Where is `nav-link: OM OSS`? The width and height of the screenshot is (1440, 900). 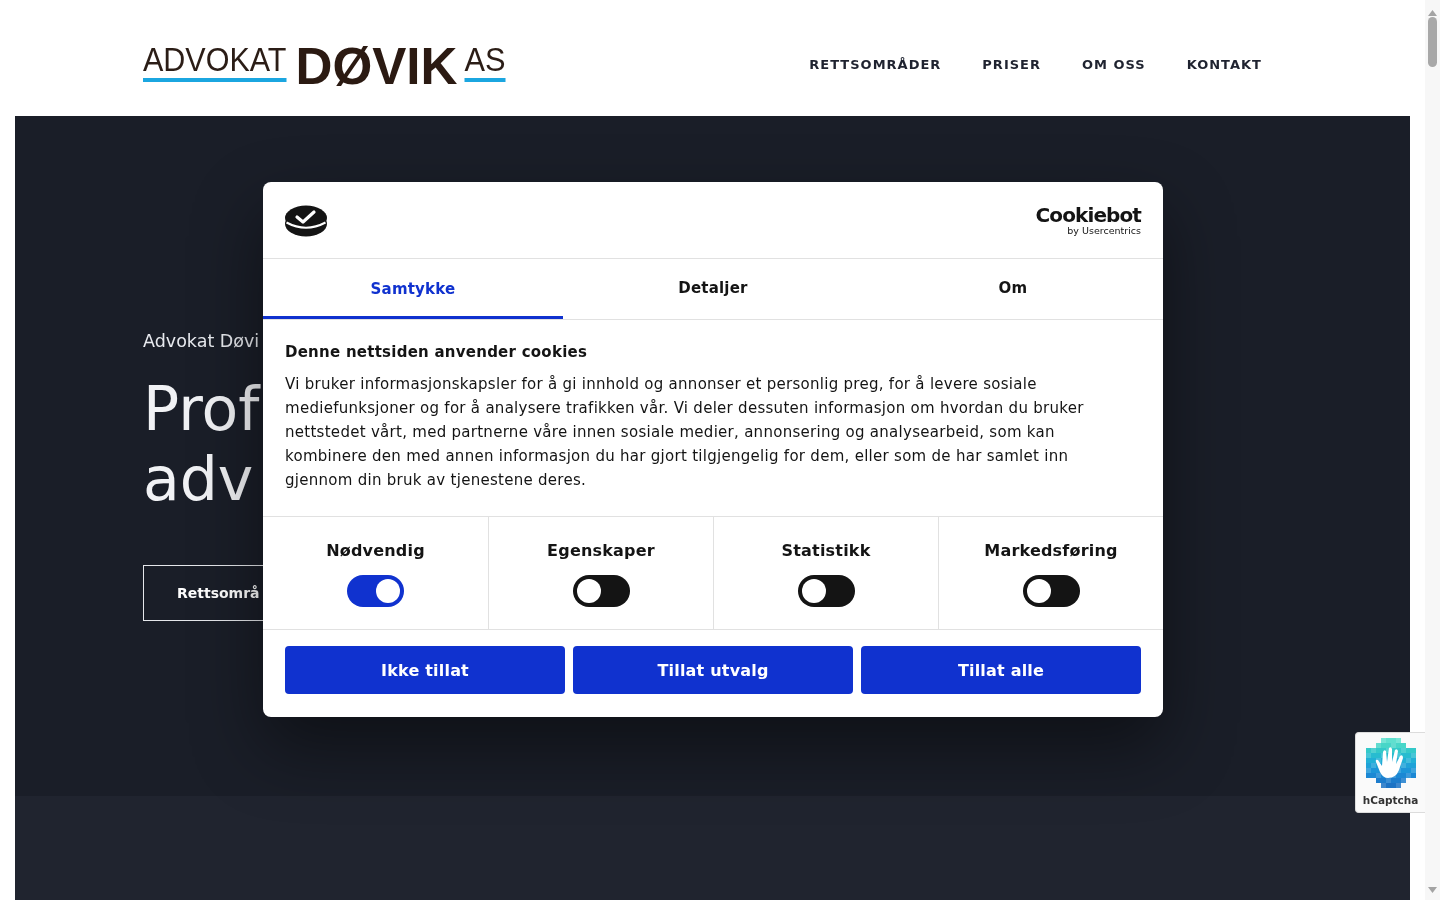
nav-link: OM OSS is located at coordinates (1114, 64).